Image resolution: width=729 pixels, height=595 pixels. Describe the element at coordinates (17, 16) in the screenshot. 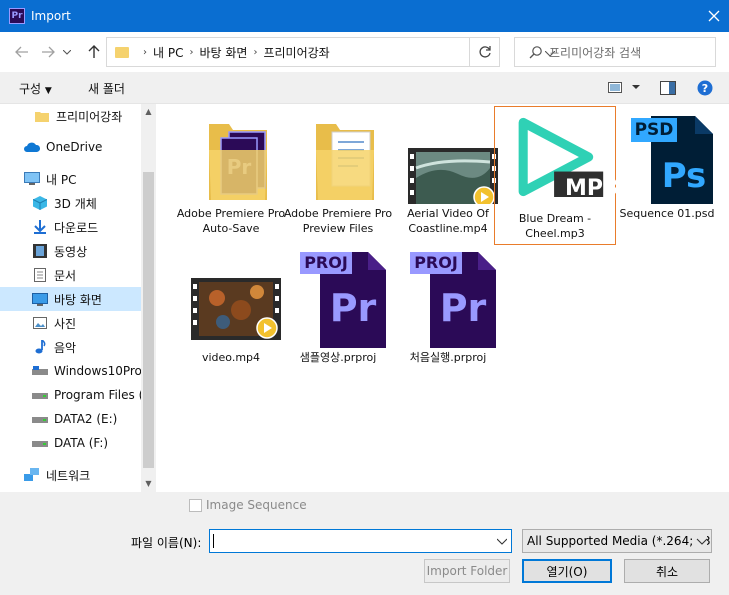

I see `premiere-app-icon: Pr` at that location.